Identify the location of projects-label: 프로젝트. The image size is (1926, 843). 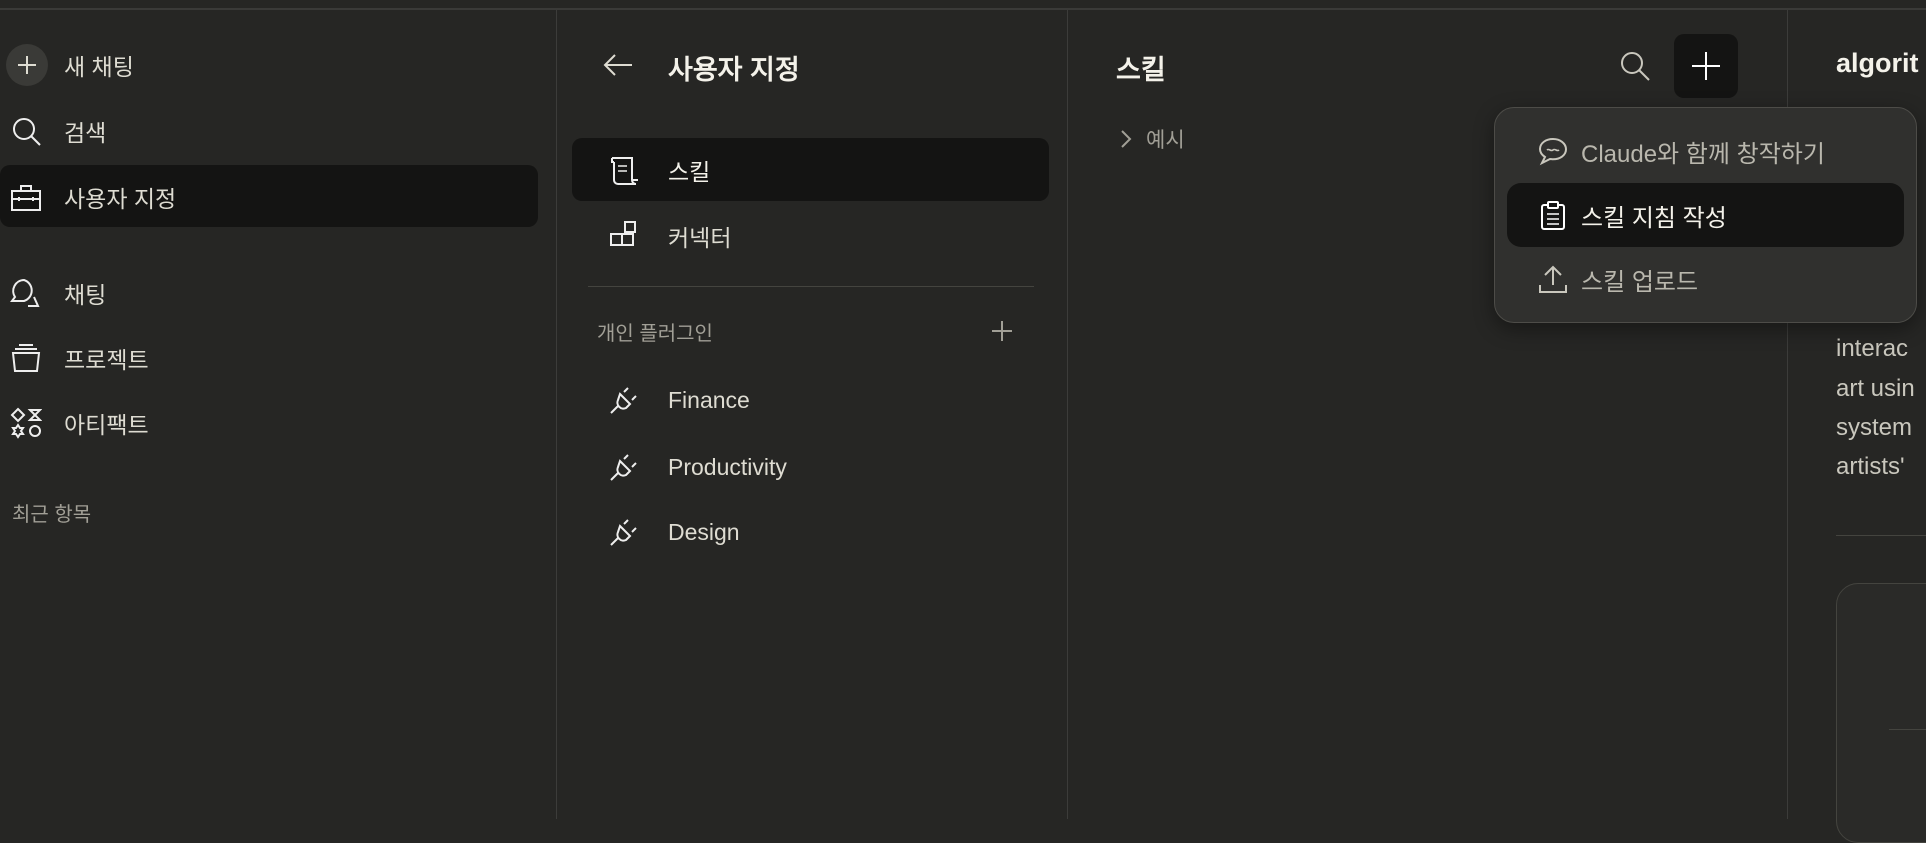
(106, 360).